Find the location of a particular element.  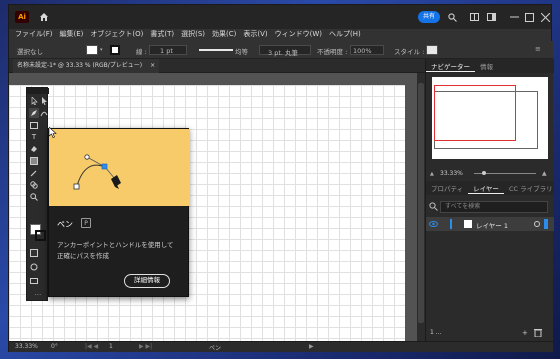

tab-navigator: ナビゲーター is located at coordinates (450, 66).